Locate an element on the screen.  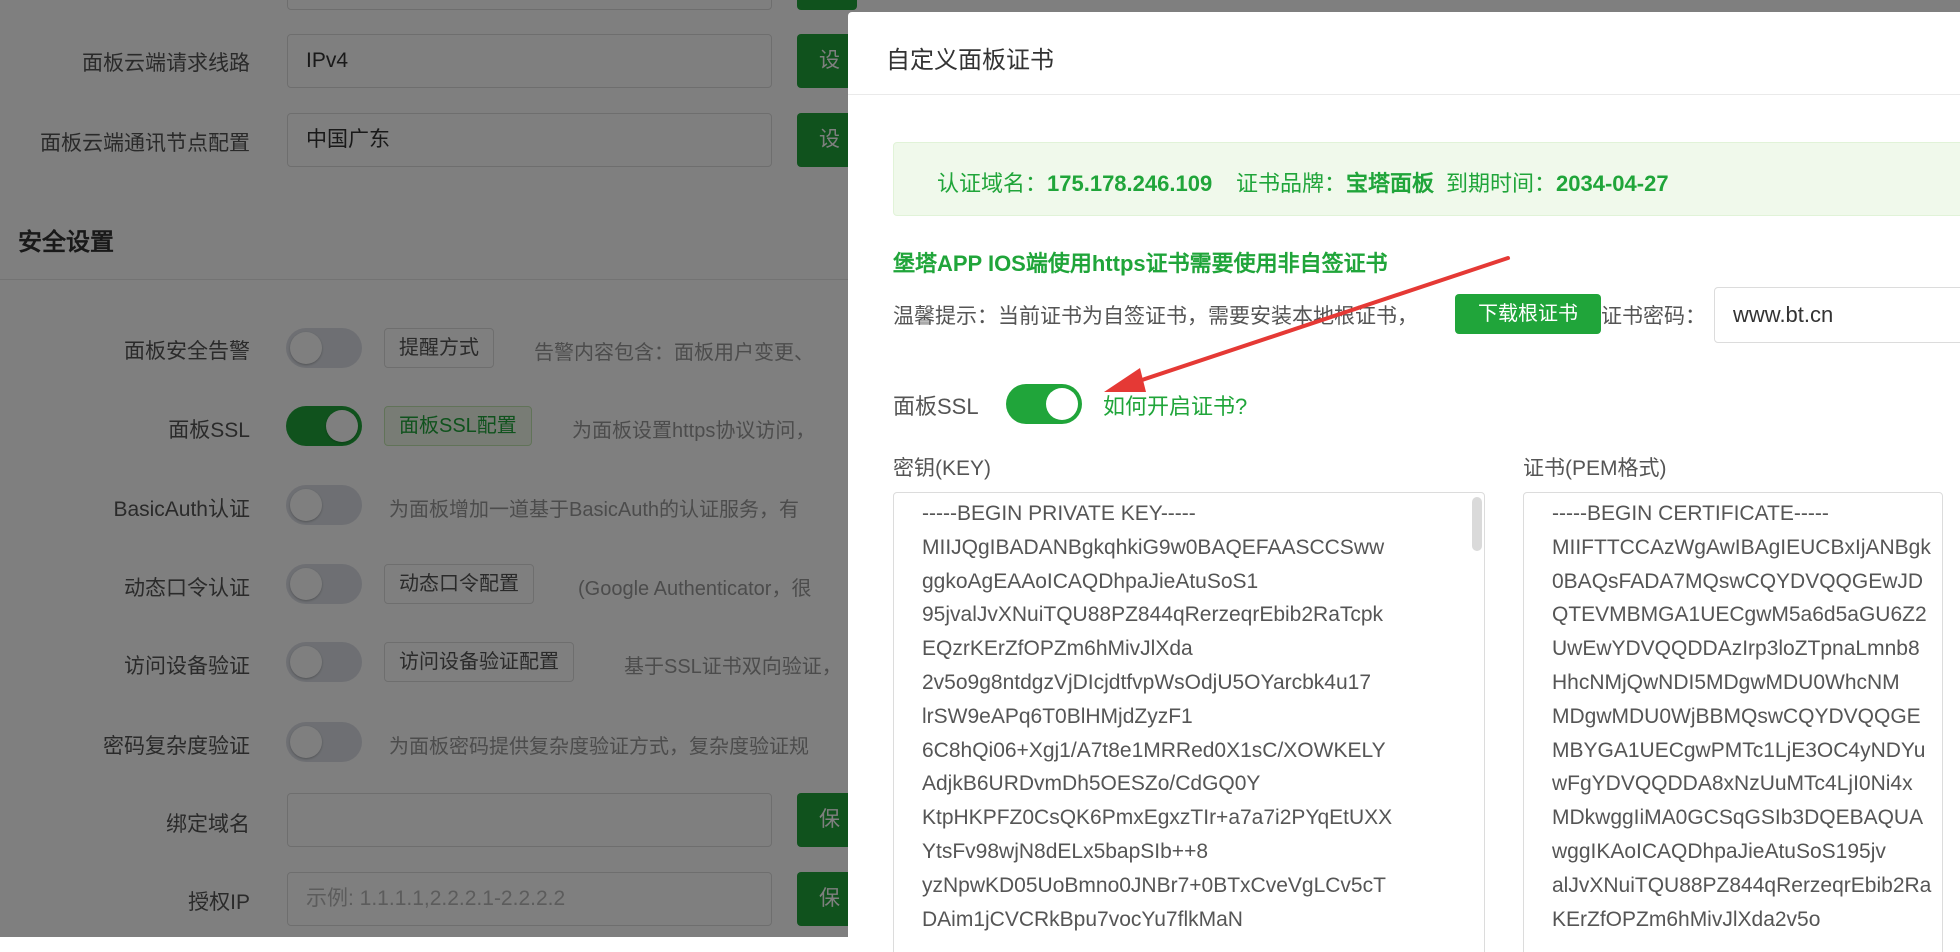
pem-line: MDkwggIiMA0GCSqGSIb3DQEBAQUA is located at coordinates (1738, 818).